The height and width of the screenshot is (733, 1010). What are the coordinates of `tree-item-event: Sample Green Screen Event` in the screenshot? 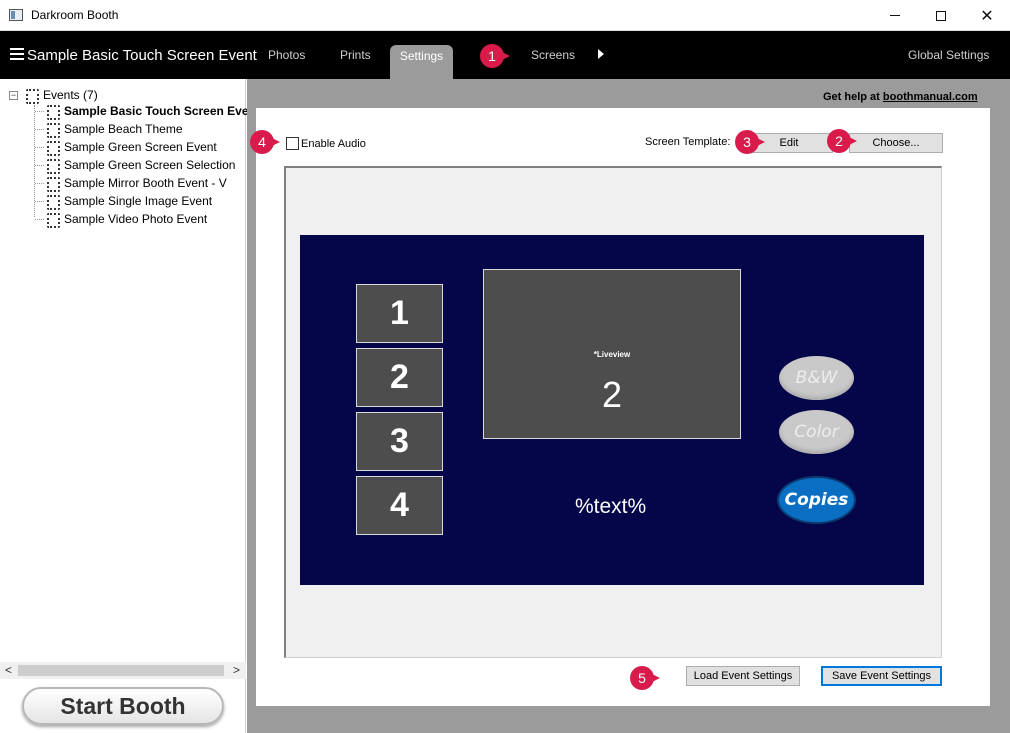 It's located at (130, 147).